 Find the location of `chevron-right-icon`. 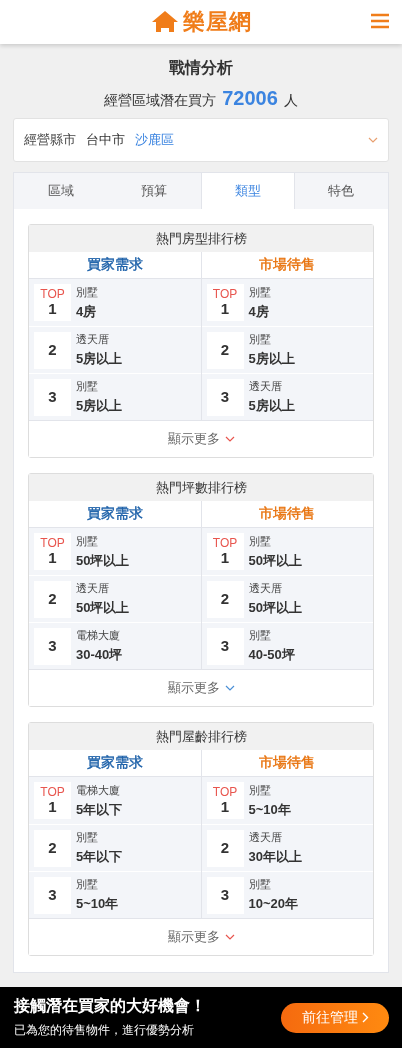

chevron-right-icon is located at coordinates (365, 1017).